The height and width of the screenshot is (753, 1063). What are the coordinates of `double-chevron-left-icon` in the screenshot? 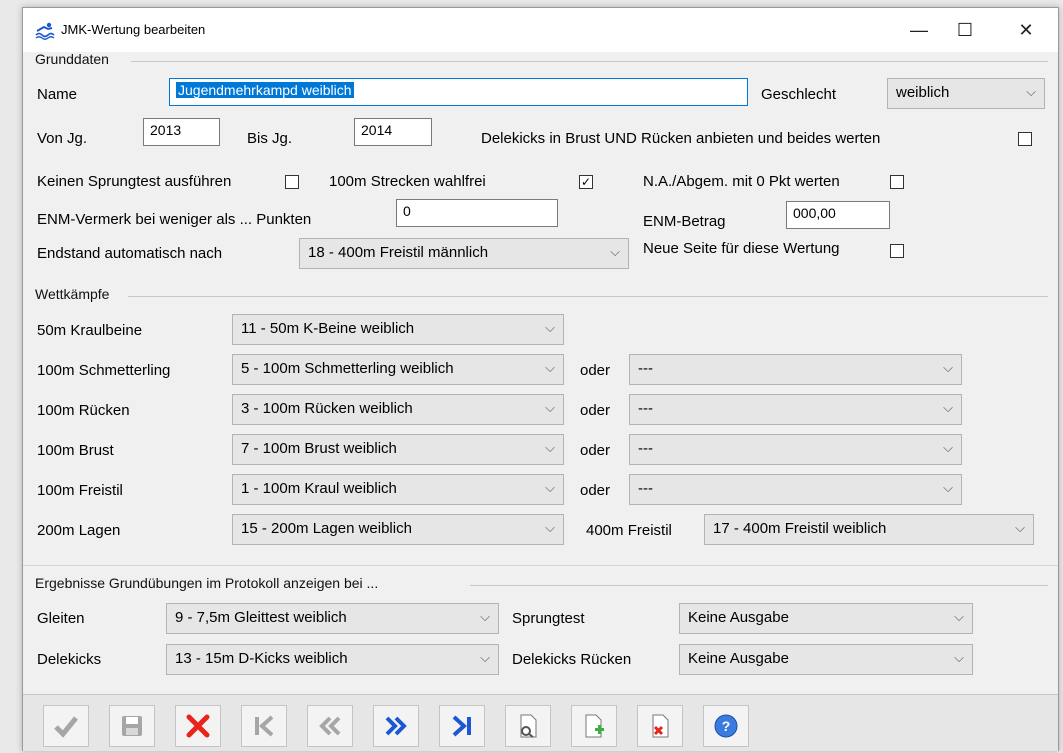 It's located at (330, 726).